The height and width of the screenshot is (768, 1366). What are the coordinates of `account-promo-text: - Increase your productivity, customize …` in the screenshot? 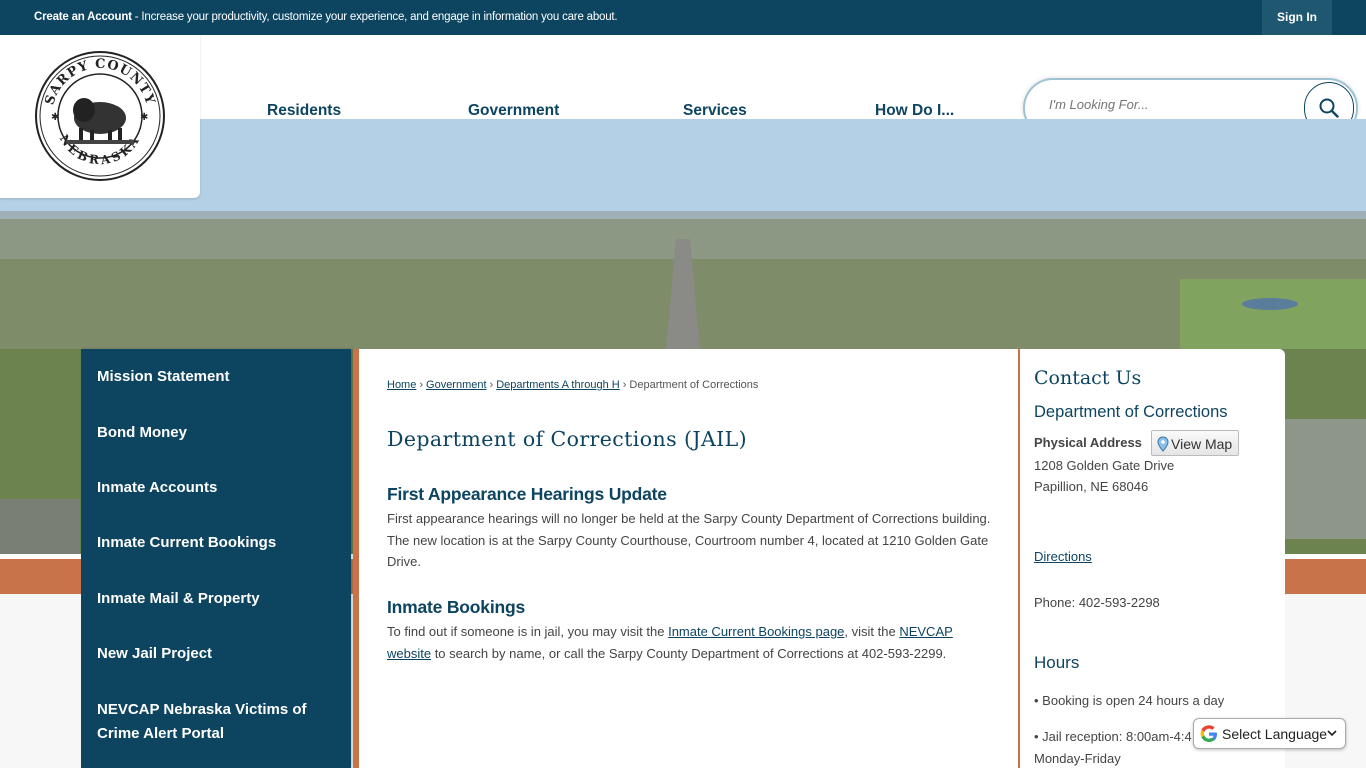 It's located at (374, 17).